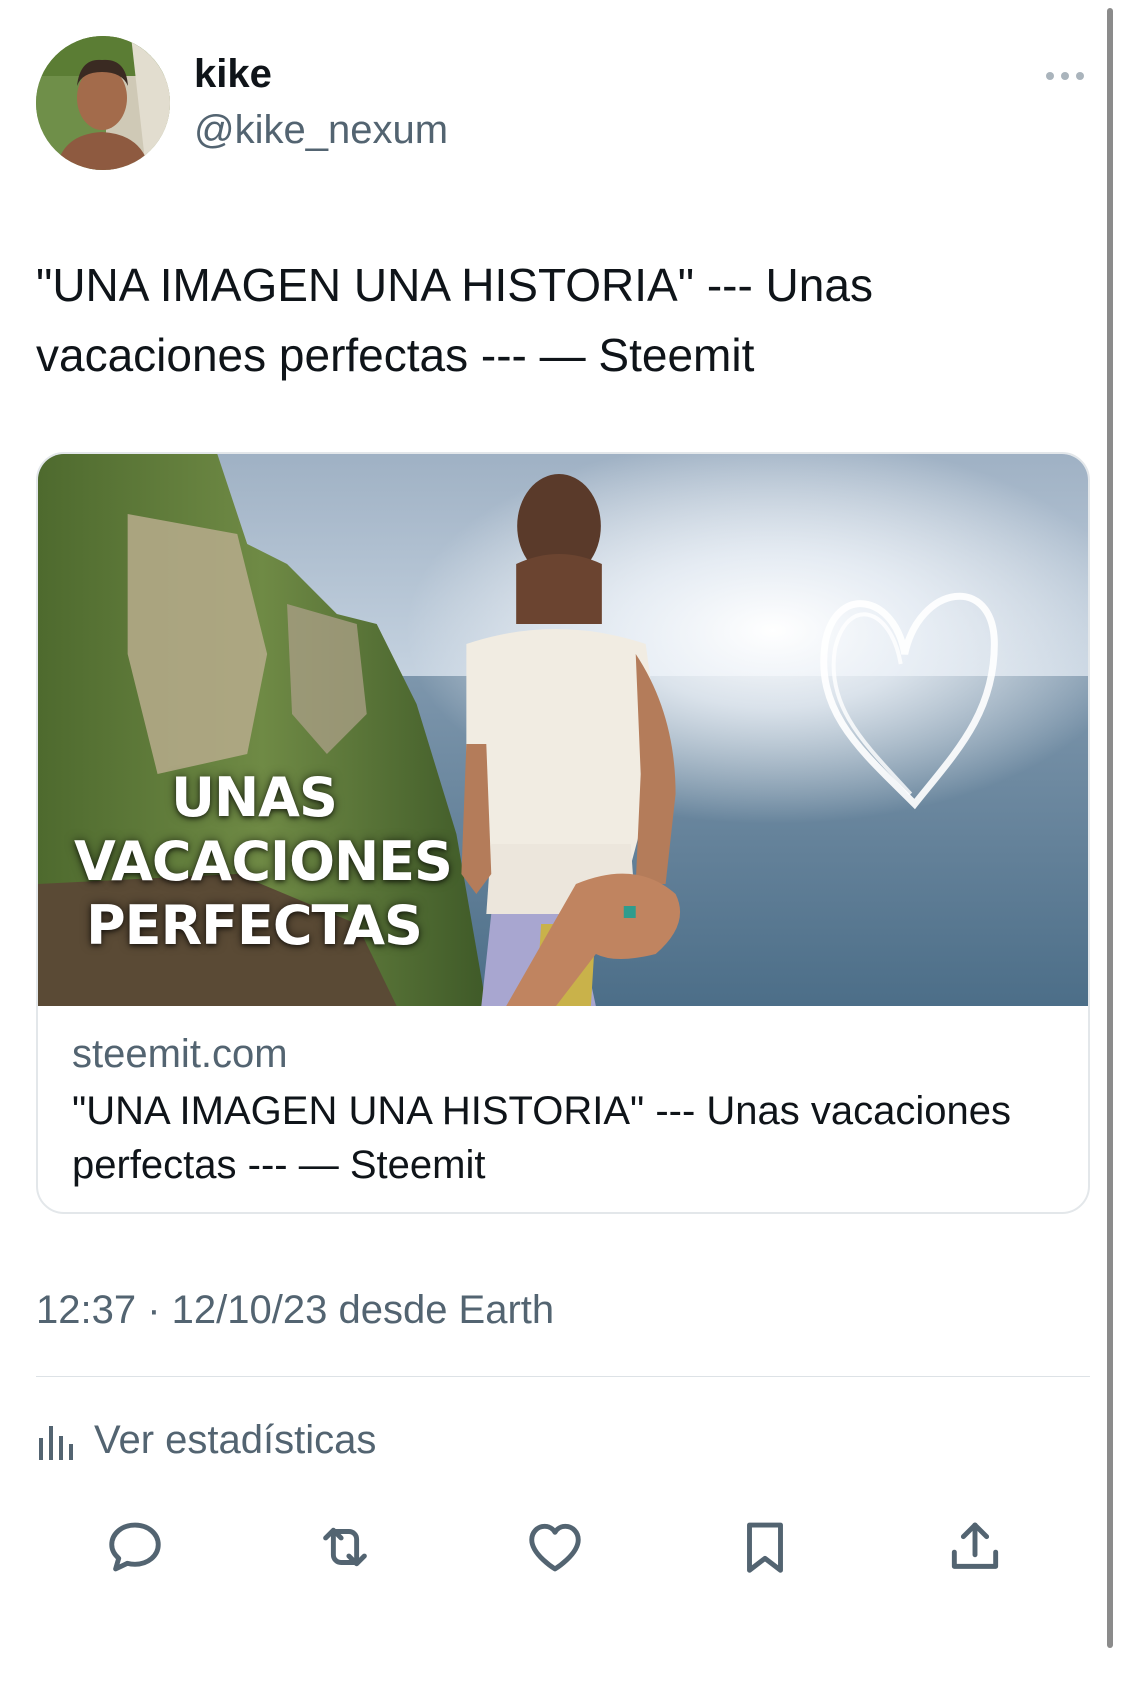  Describe the element at coordinates (321, 130) in the screenshot. I see `user-handle: @kike_nexum` at that location.